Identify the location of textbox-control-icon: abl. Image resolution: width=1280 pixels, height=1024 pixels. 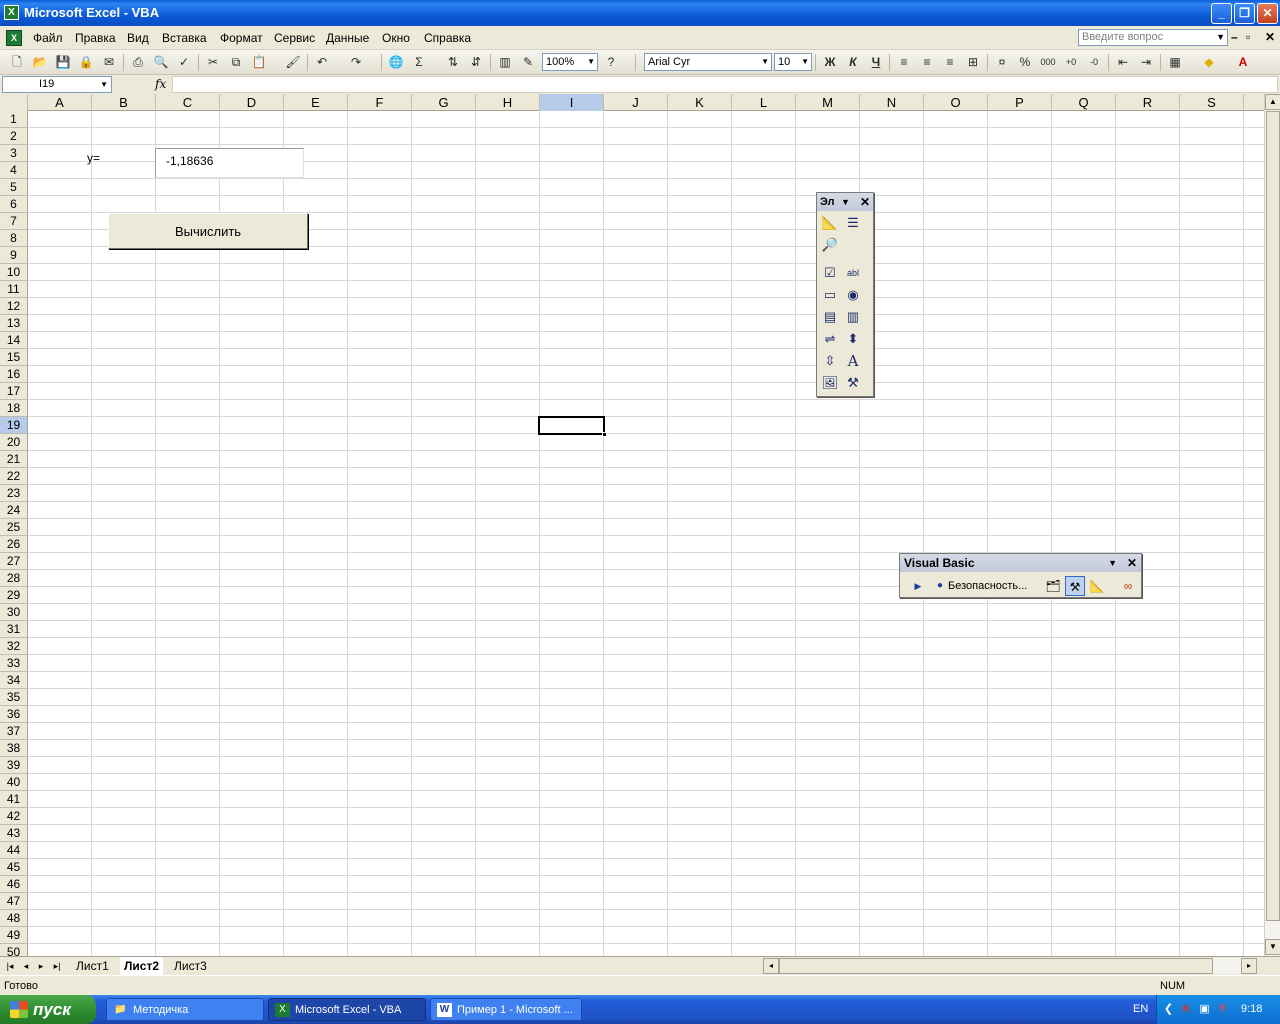
(853, 273).